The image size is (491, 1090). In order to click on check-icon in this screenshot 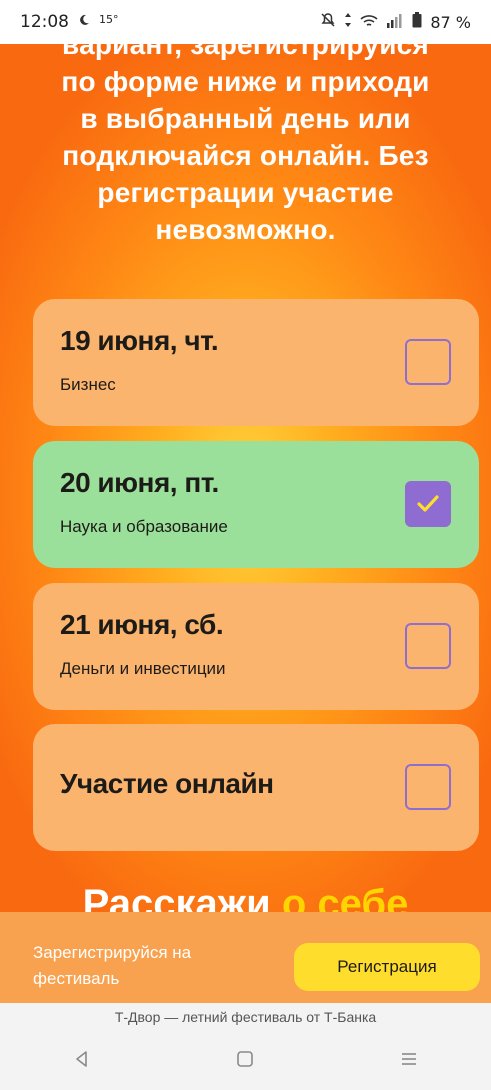, I will do `click(428, 503)`.